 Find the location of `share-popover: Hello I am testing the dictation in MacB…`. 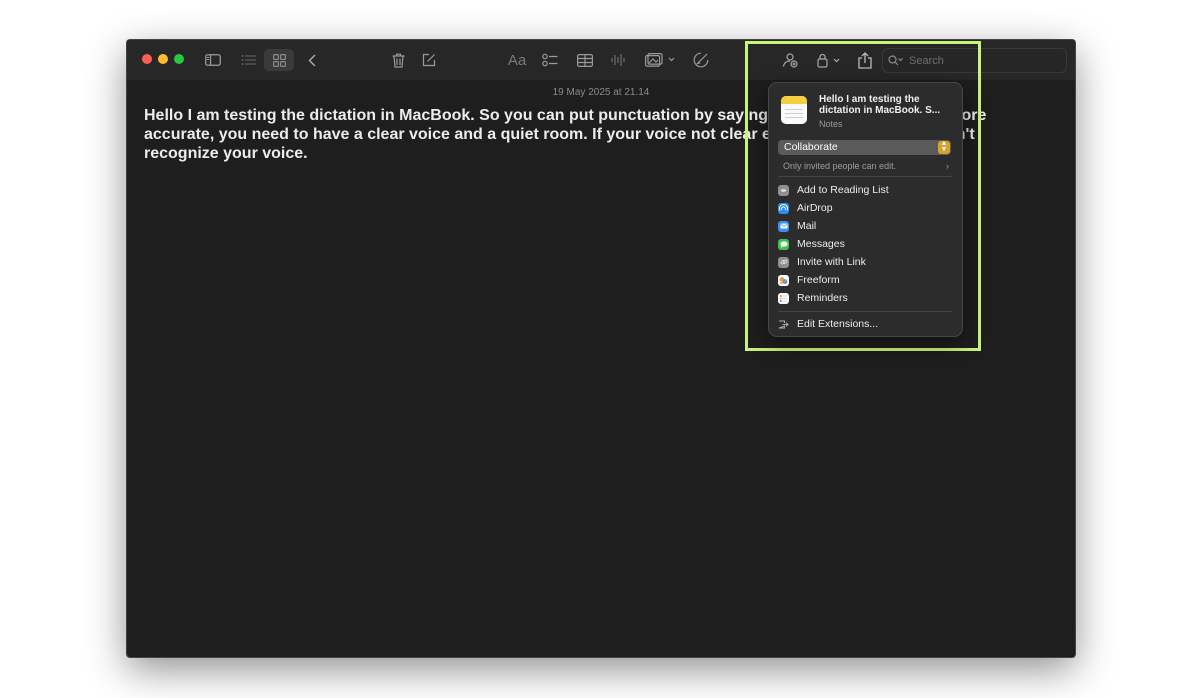

share-popover: Hello I am testing the dictation in MacB… is located at coordinates (865, 209).